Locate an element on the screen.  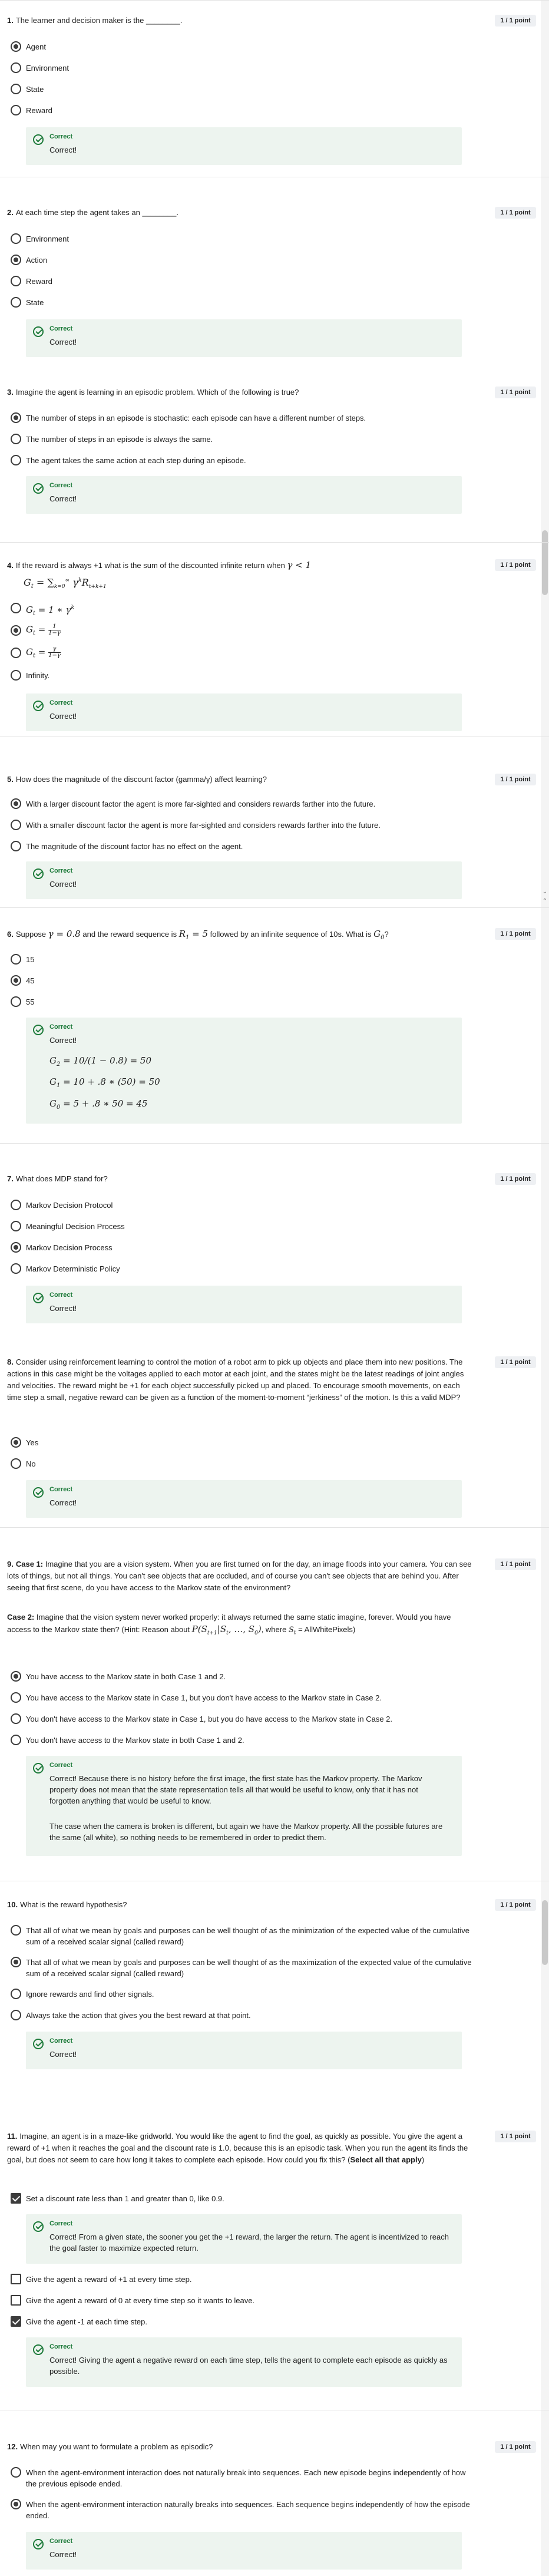
radio-option-deterministic is located at coordinates (16, 1268).